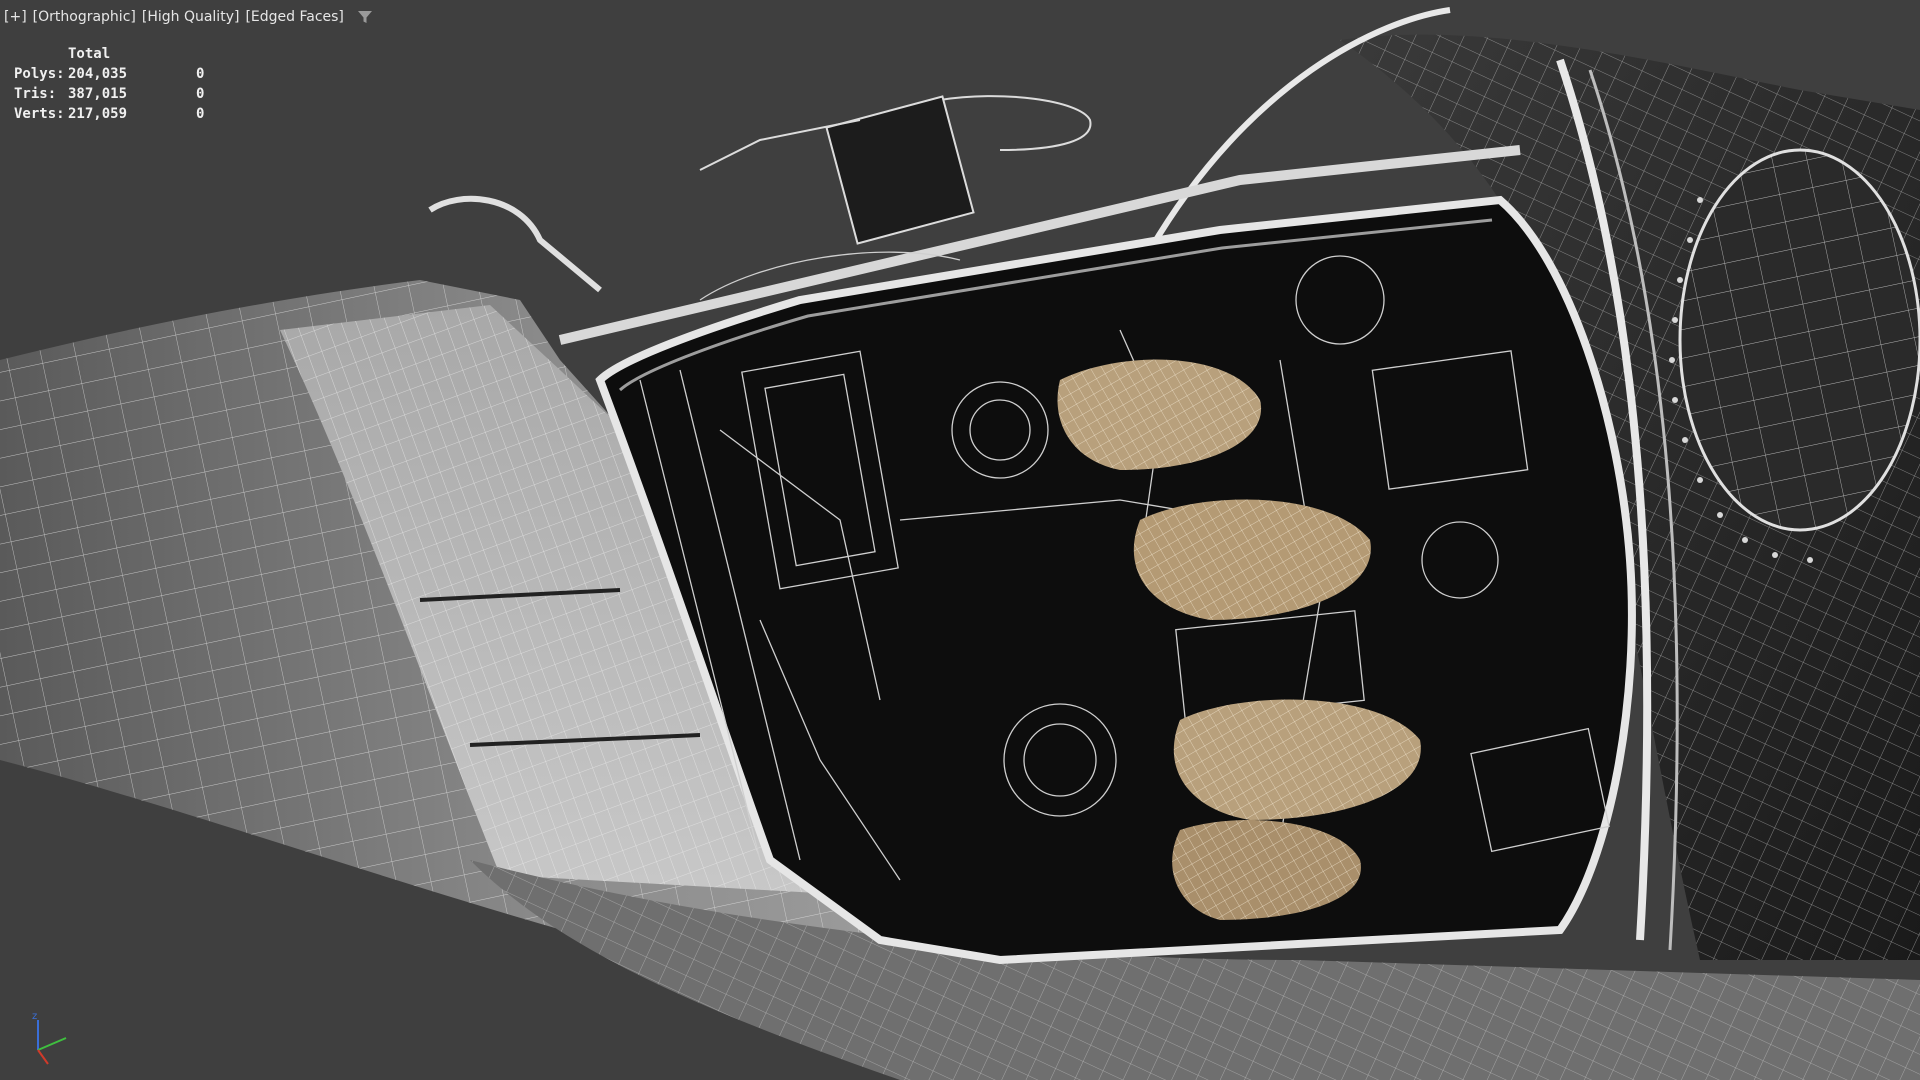 This screenshot has height=1080, width=1920. Describe the element at coordinates (294, 17) in the screenshot. I see `viewport-edged-faces-menu: [Edged Faces]` at that location.